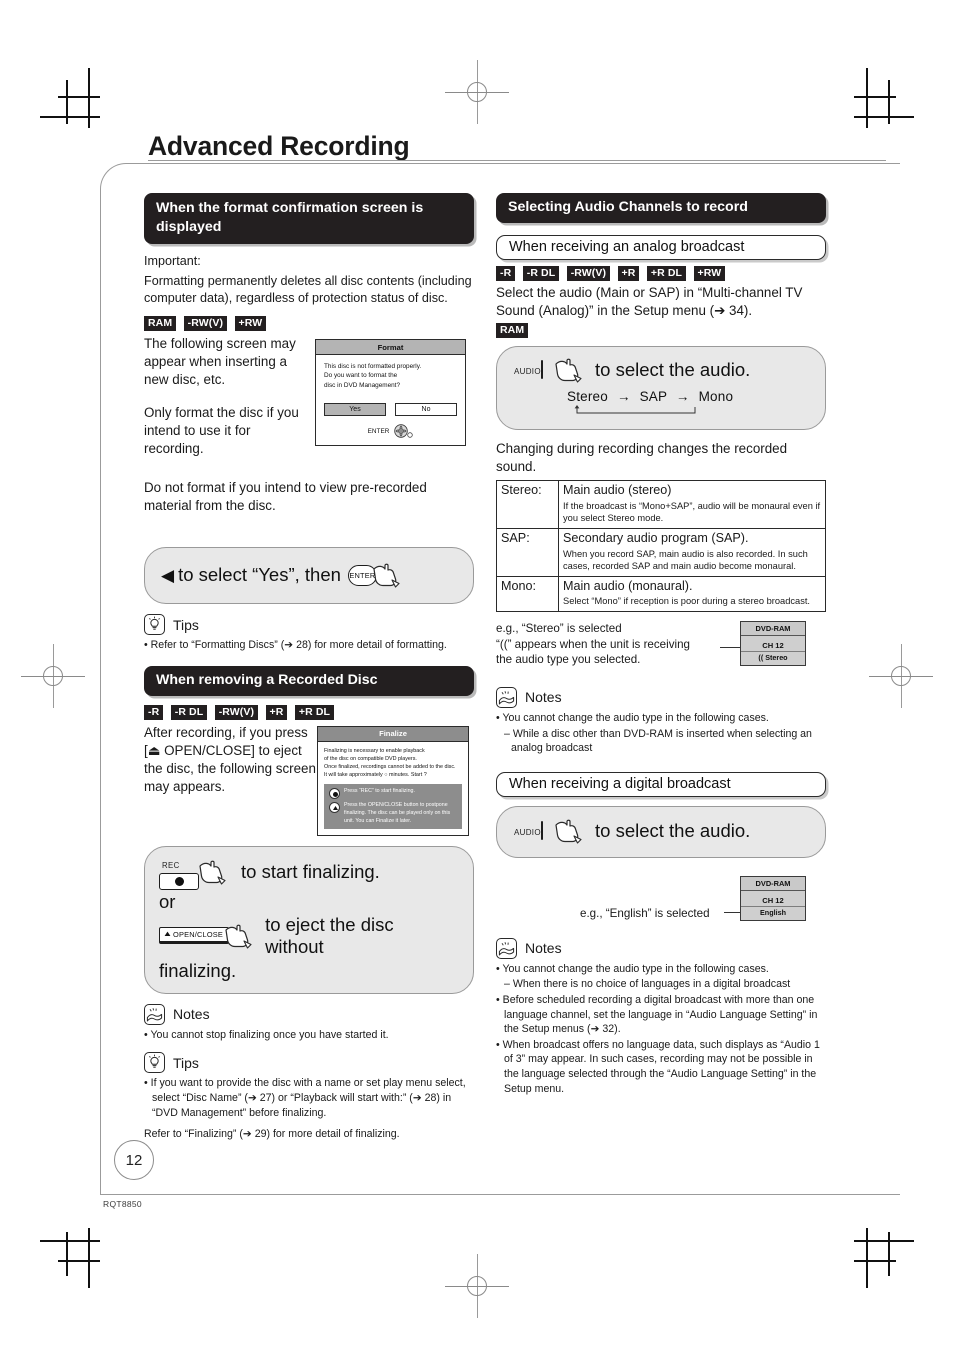 This screenshot has width=954, height=1351. Describe the element at coordinates (559, 628) in the screenshot. I see `analog-example-line-1: e.g., “Stereo” is selected` at that location.